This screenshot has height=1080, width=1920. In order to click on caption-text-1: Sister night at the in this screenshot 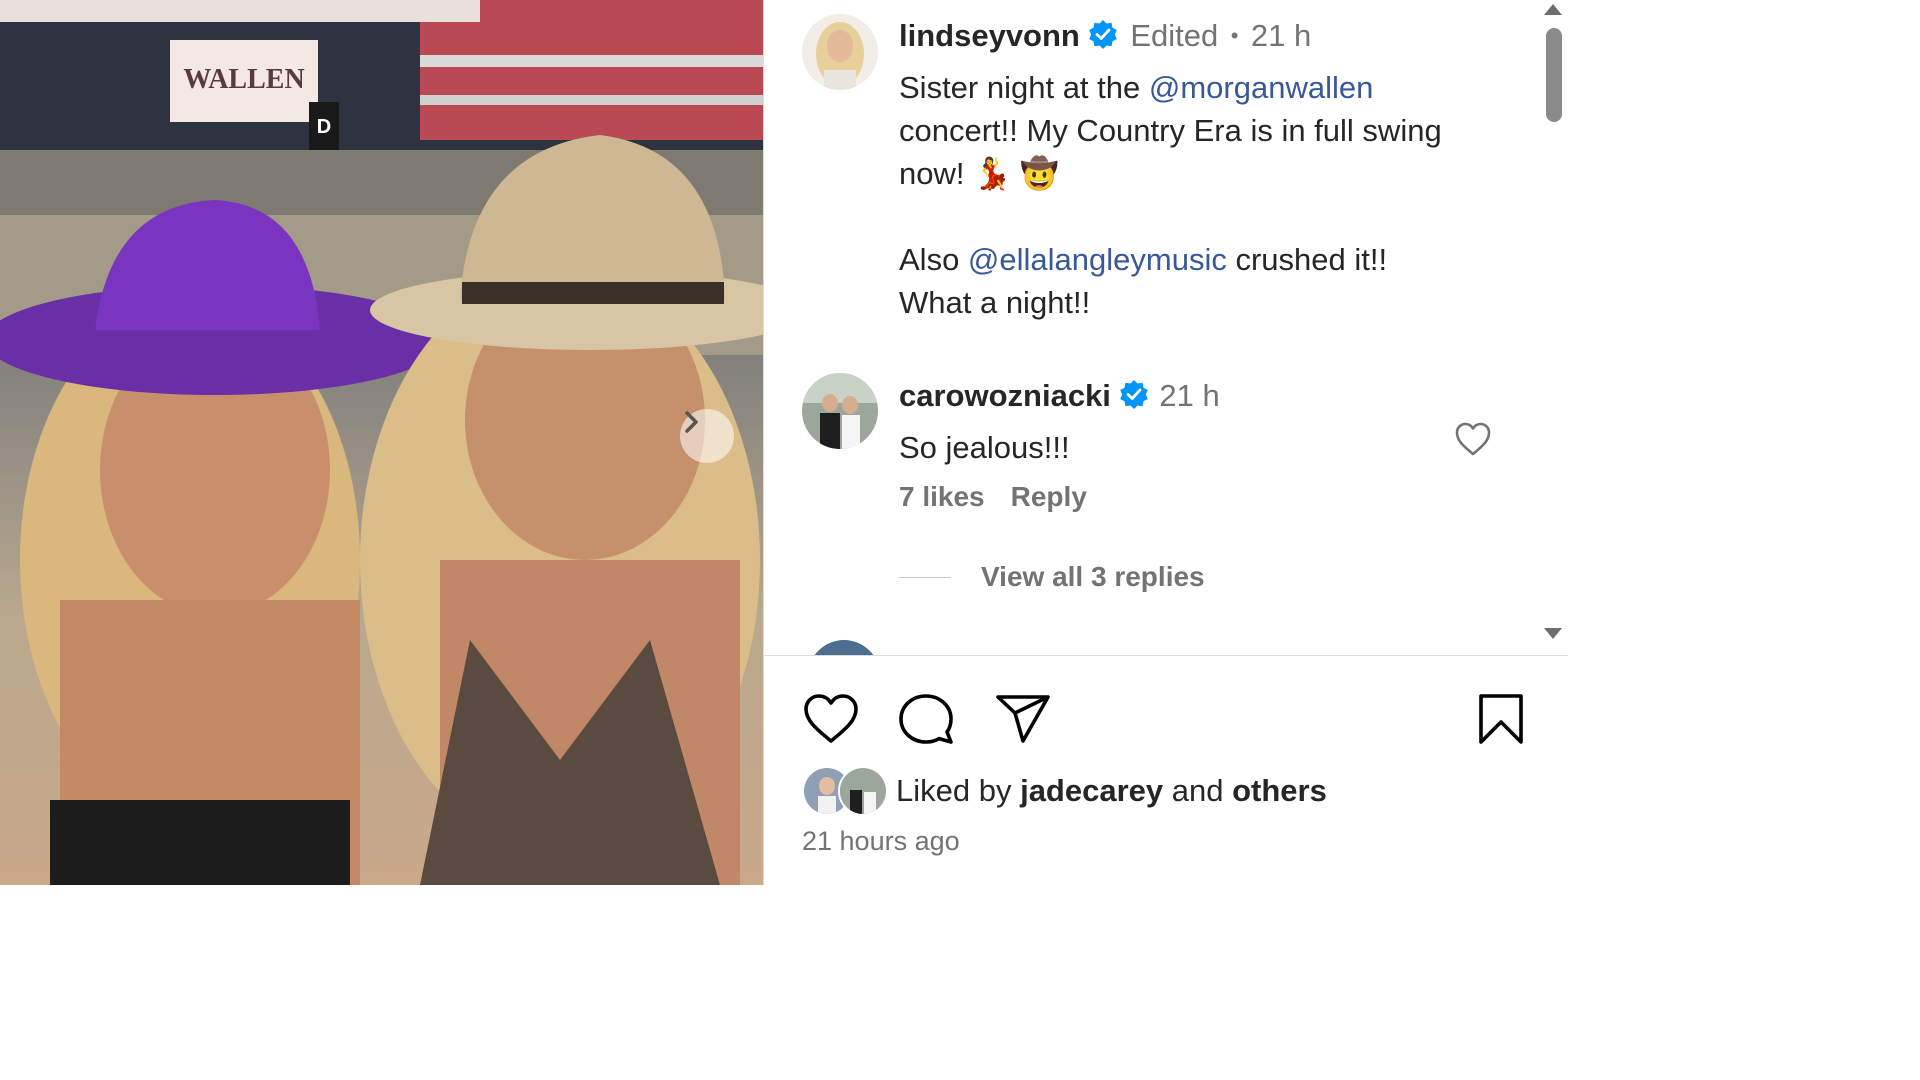, I will do `click(1024, 87)`.